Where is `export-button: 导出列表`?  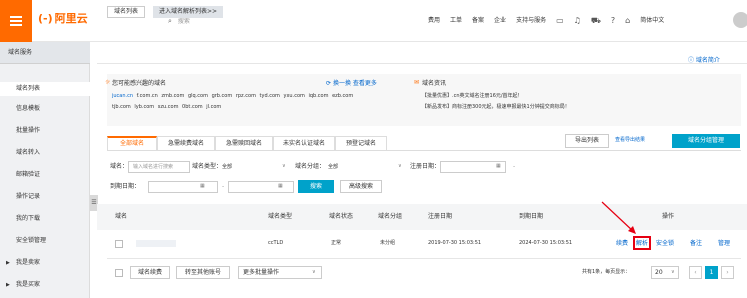 export-button: 导出列表 is located at coordinates (587, 141).